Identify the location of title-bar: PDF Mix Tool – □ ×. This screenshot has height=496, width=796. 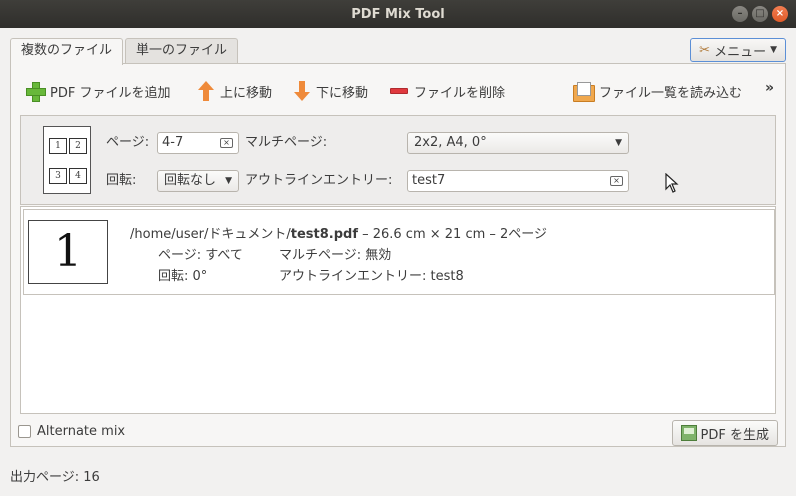
(398, 14).